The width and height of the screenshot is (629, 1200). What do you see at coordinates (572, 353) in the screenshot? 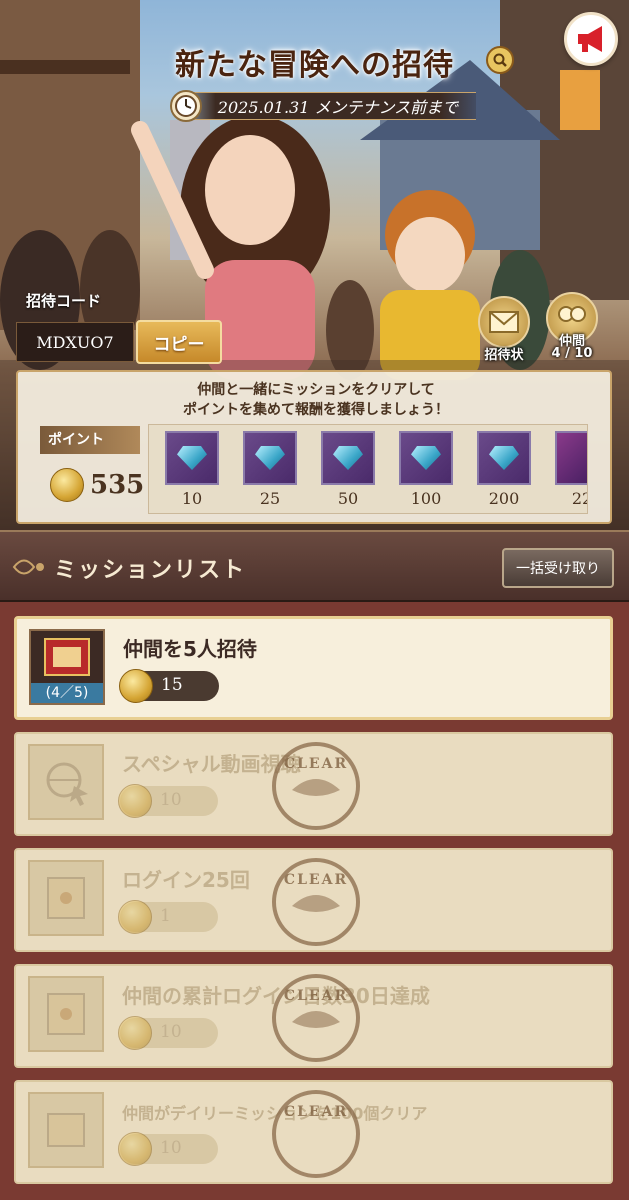
I see `friends-count: 4 / 10` at bounding box center [572, 353].